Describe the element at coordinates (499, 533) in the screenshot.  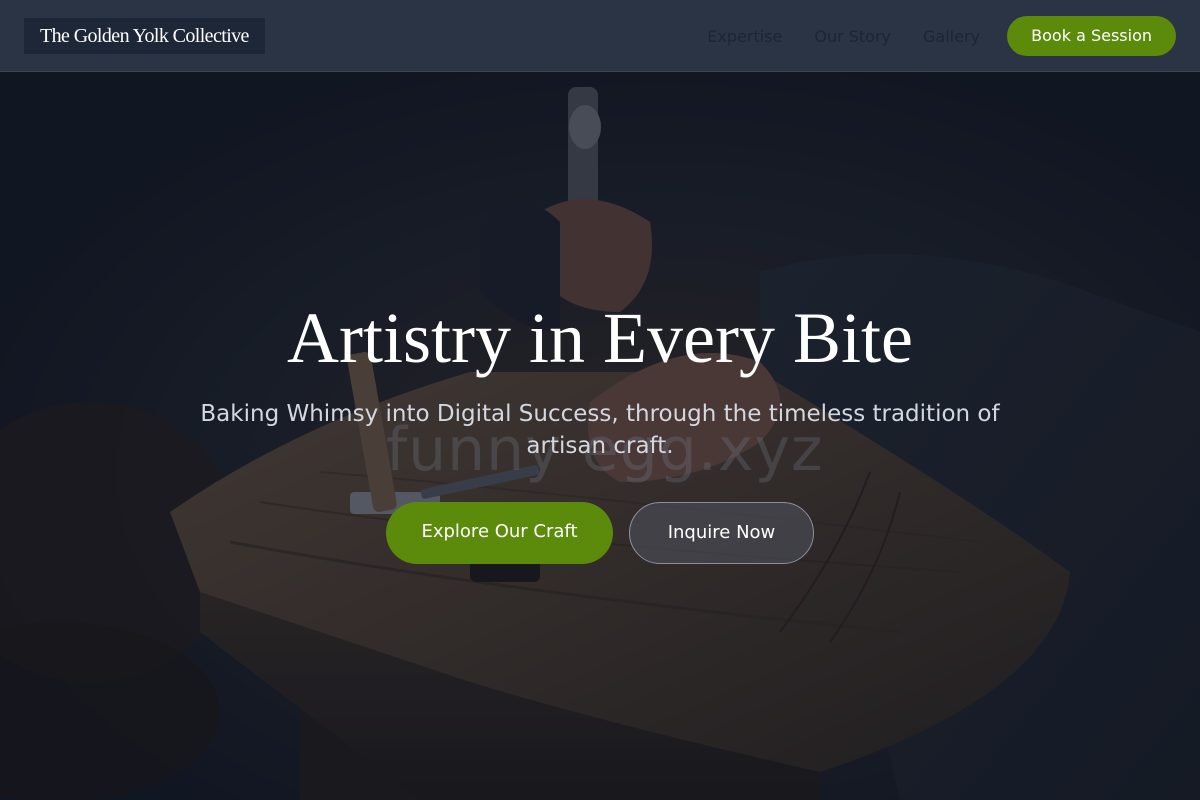
I see `explore-craft-button: Explore Our Craft` at that location.